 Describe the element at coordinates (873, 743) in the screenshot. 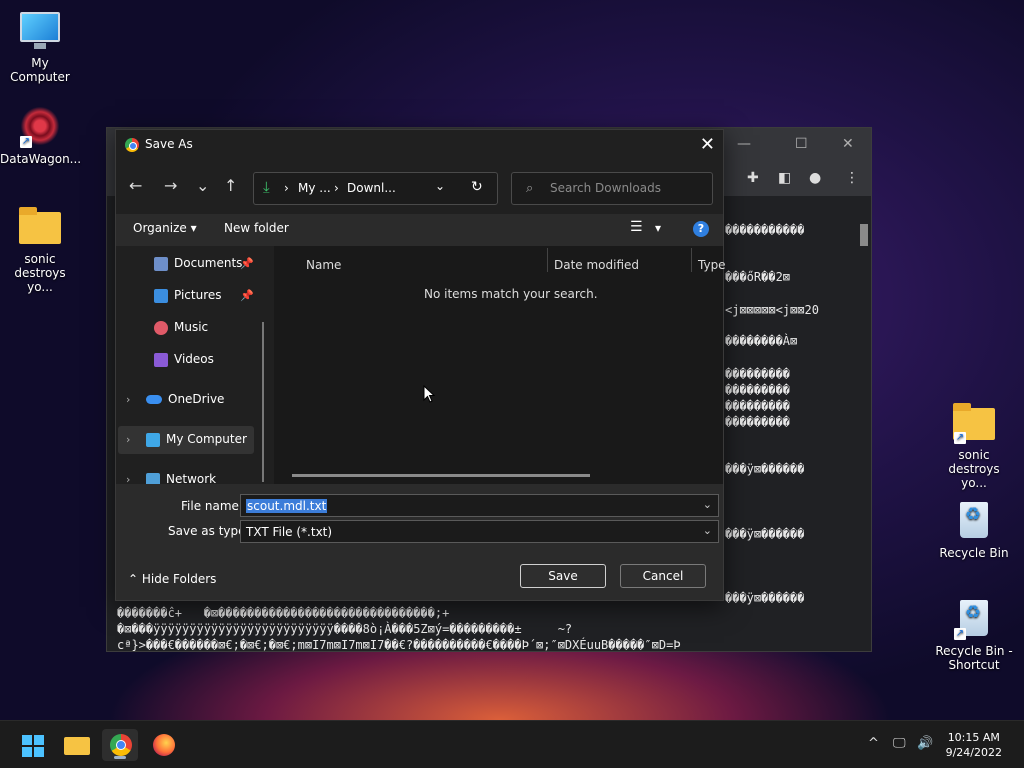

I see `tray-overflow-icon: ^` at that location.